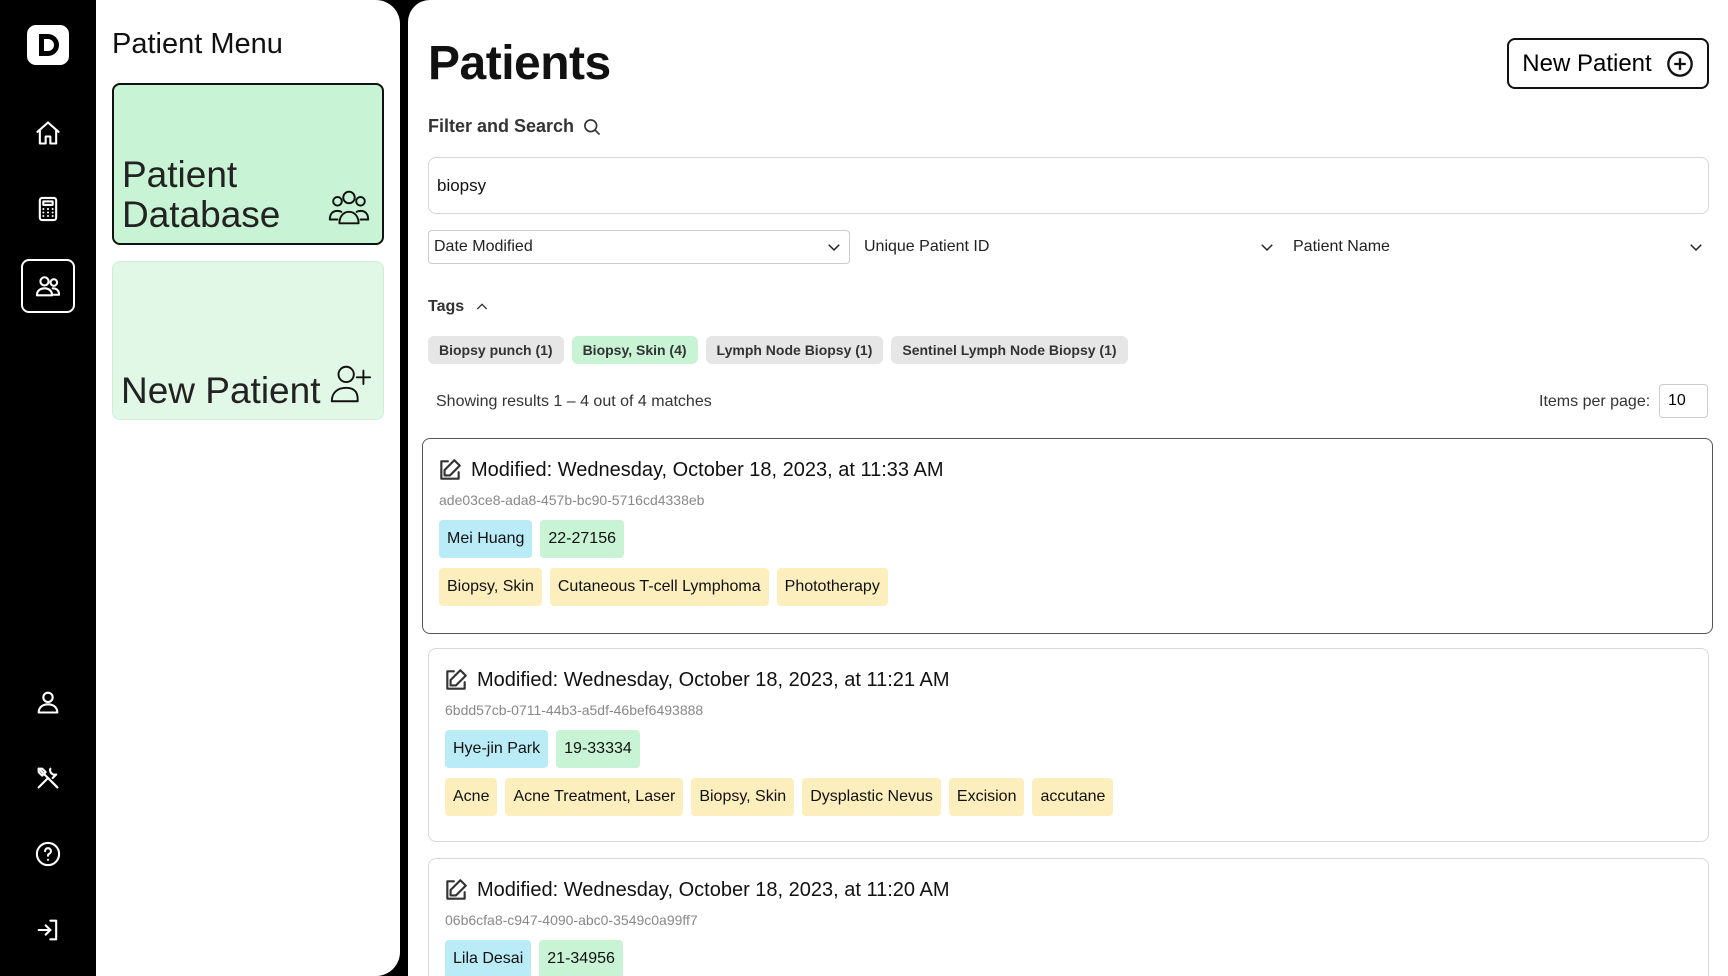  I want to click on filter-search-text: Filter and Search, so click(501, 126).